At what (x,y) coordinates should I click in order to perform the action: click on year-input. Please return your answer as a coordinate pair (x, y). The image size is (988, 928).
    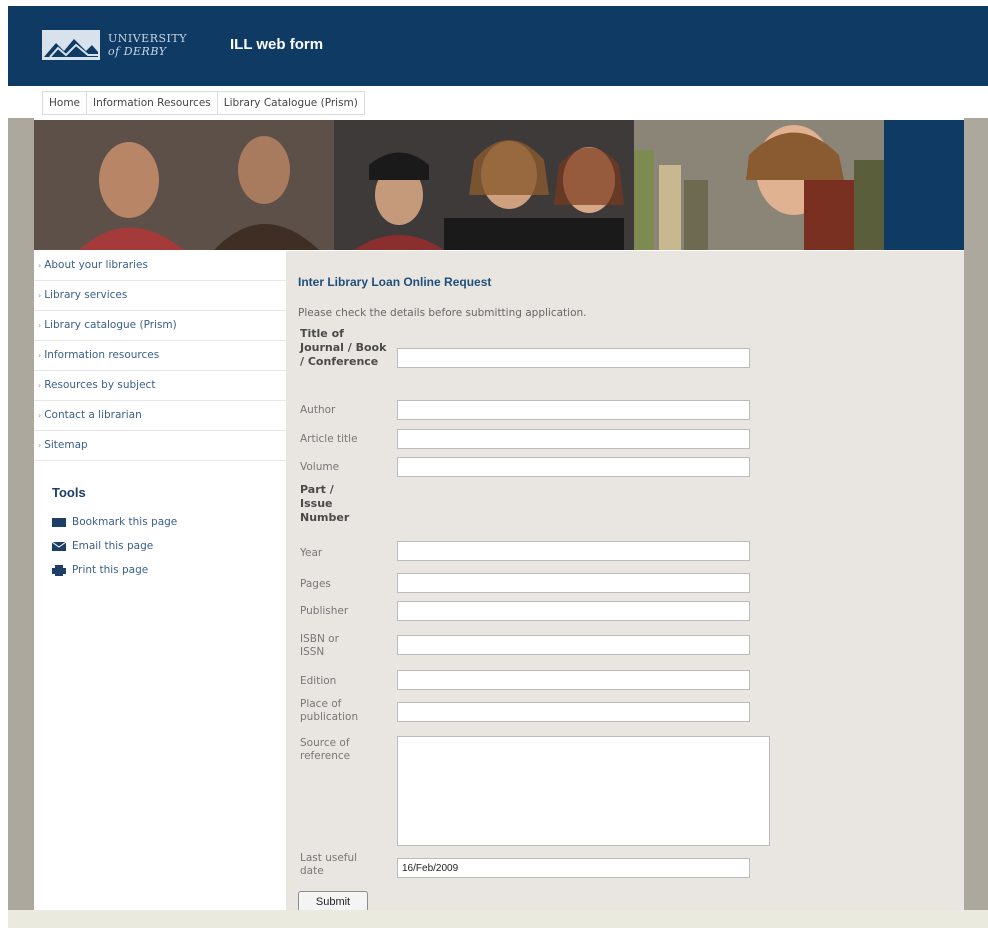
    Looking at the image, I should click on (573, 551).